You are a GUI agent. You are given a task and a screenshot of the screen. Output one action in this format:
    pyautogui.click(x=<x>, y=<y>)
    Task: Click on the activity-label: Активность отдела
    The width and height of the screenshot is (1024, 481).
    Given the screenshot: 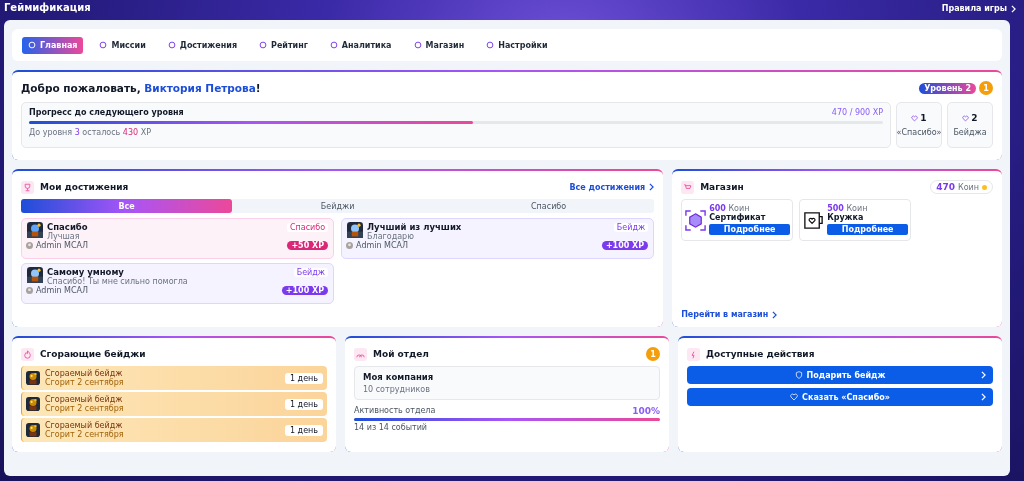 What is the action you would take?
    pyautogui.click(x=395, y=411)
    